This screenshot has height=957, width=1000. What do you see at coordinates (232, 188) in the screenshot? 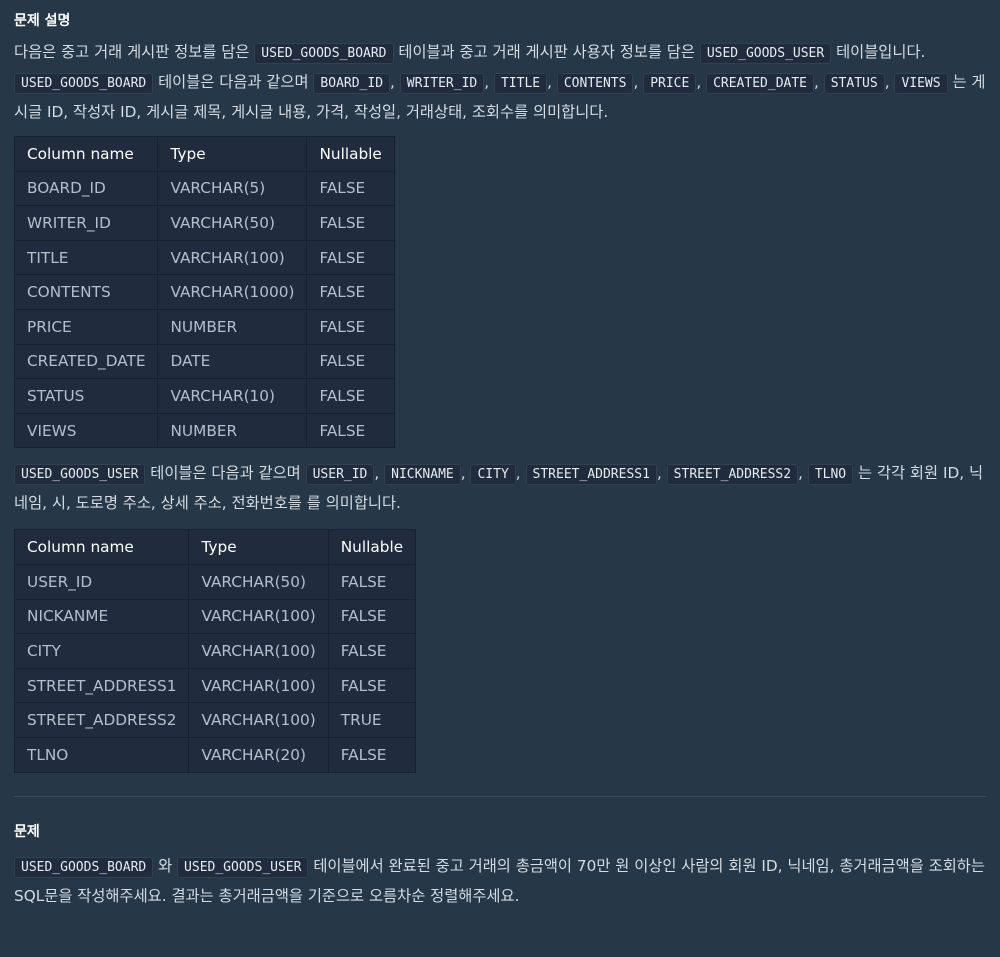
I see `table-cell: VARCHAR(5)` at bounding box center [232, 188].